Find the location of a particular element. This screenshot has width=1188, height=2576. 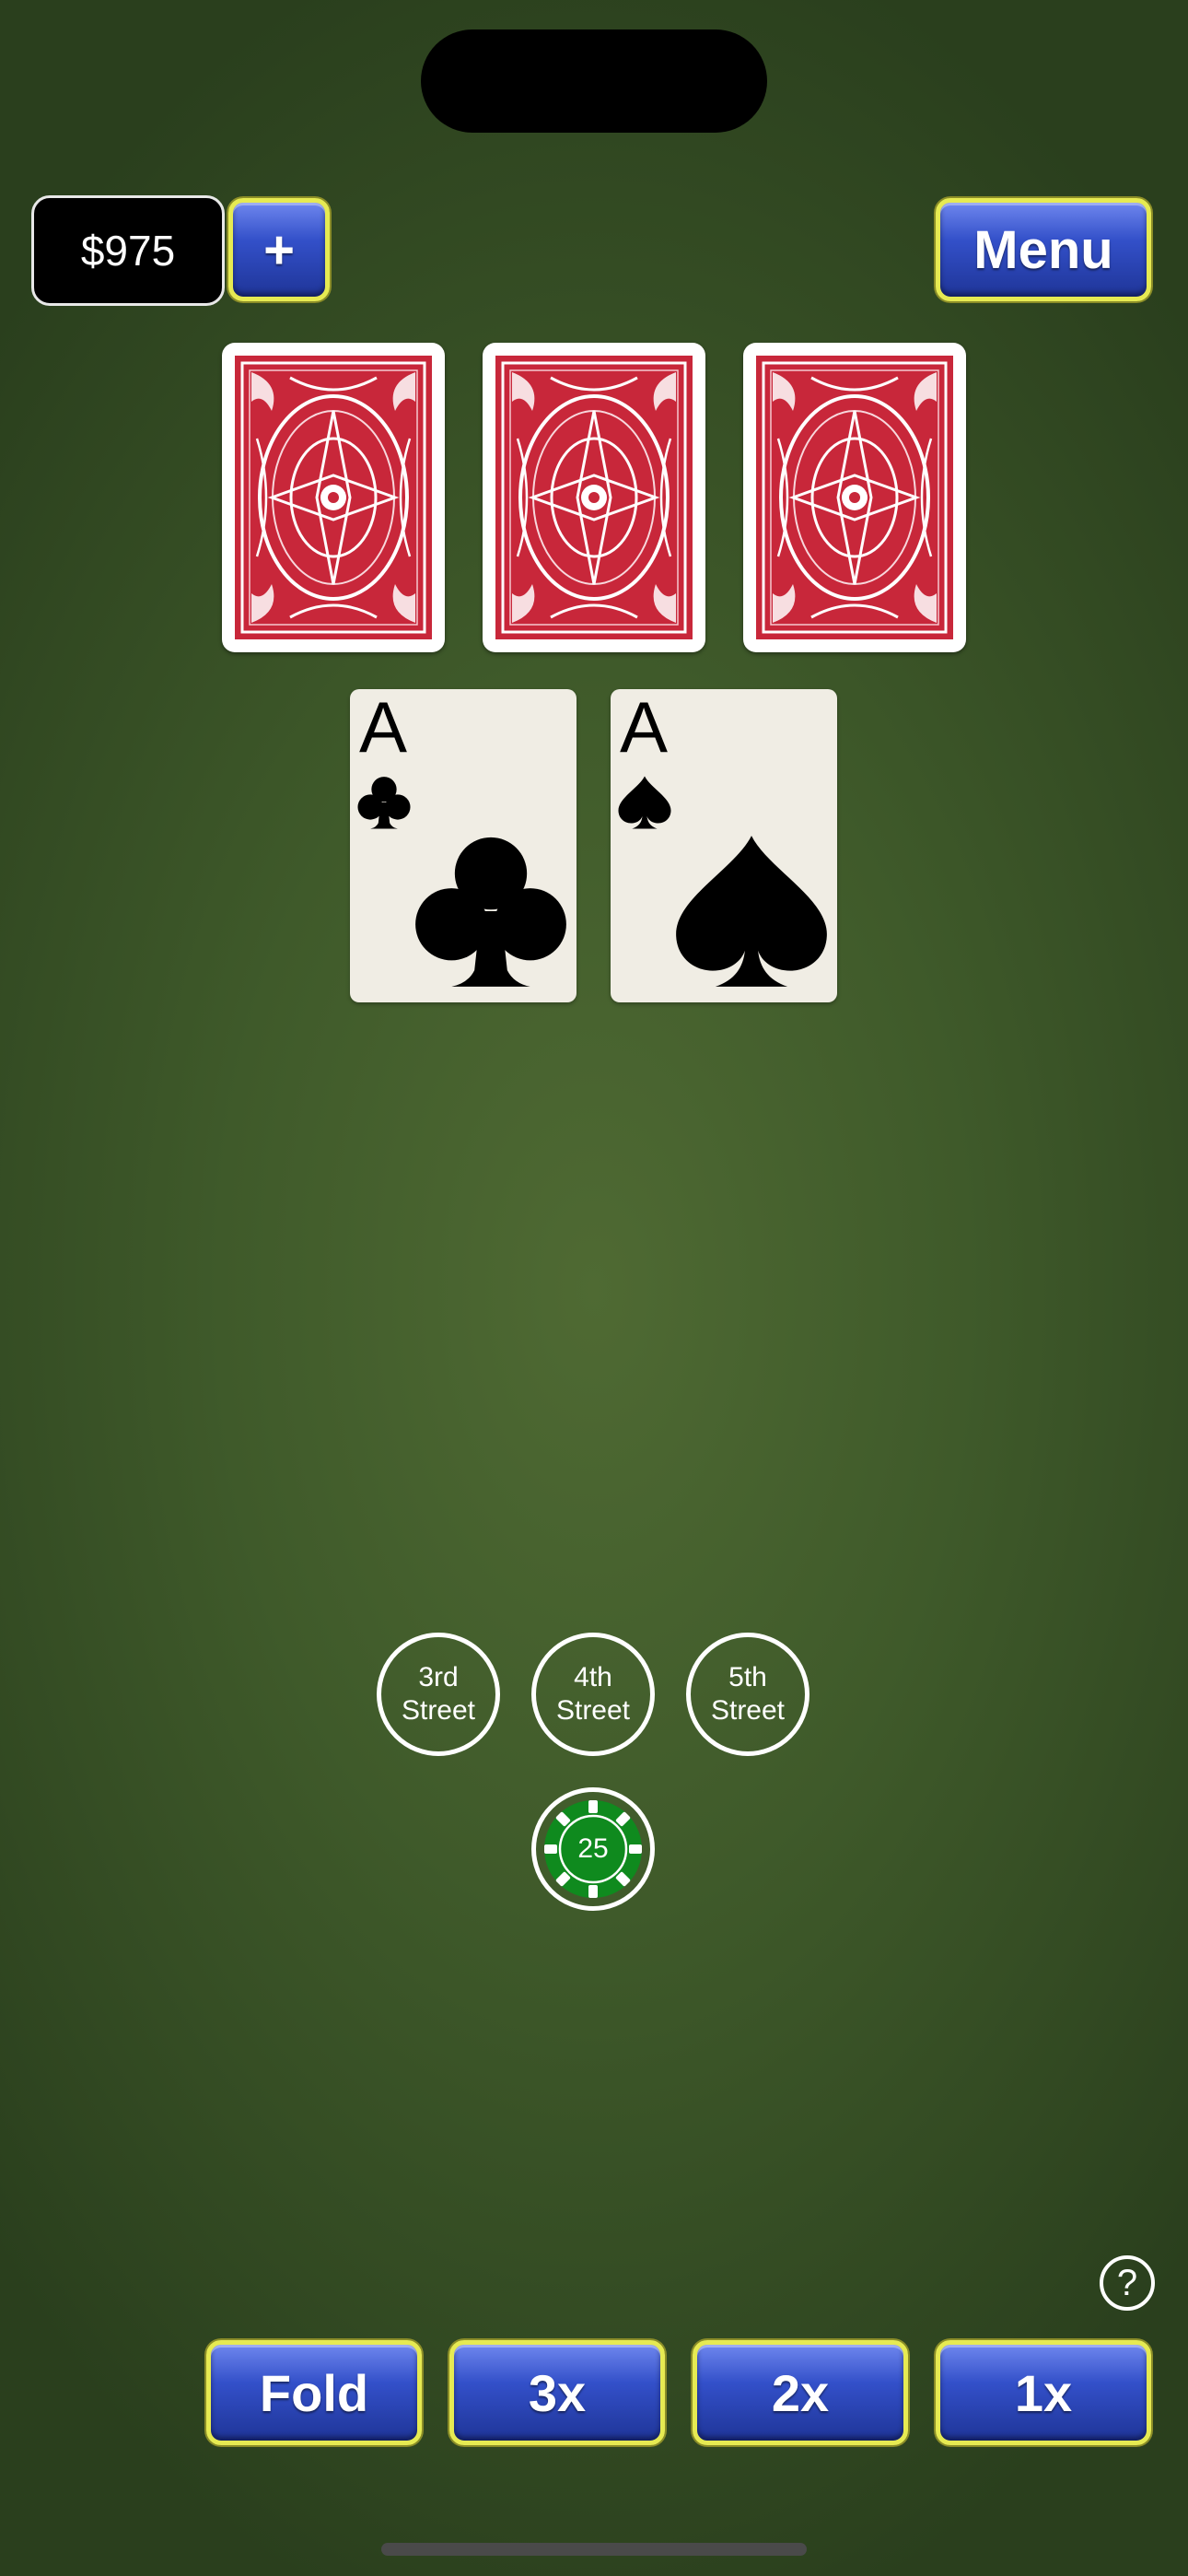

player-card-ace-of-spades: A is located at coordinates (724, 845).